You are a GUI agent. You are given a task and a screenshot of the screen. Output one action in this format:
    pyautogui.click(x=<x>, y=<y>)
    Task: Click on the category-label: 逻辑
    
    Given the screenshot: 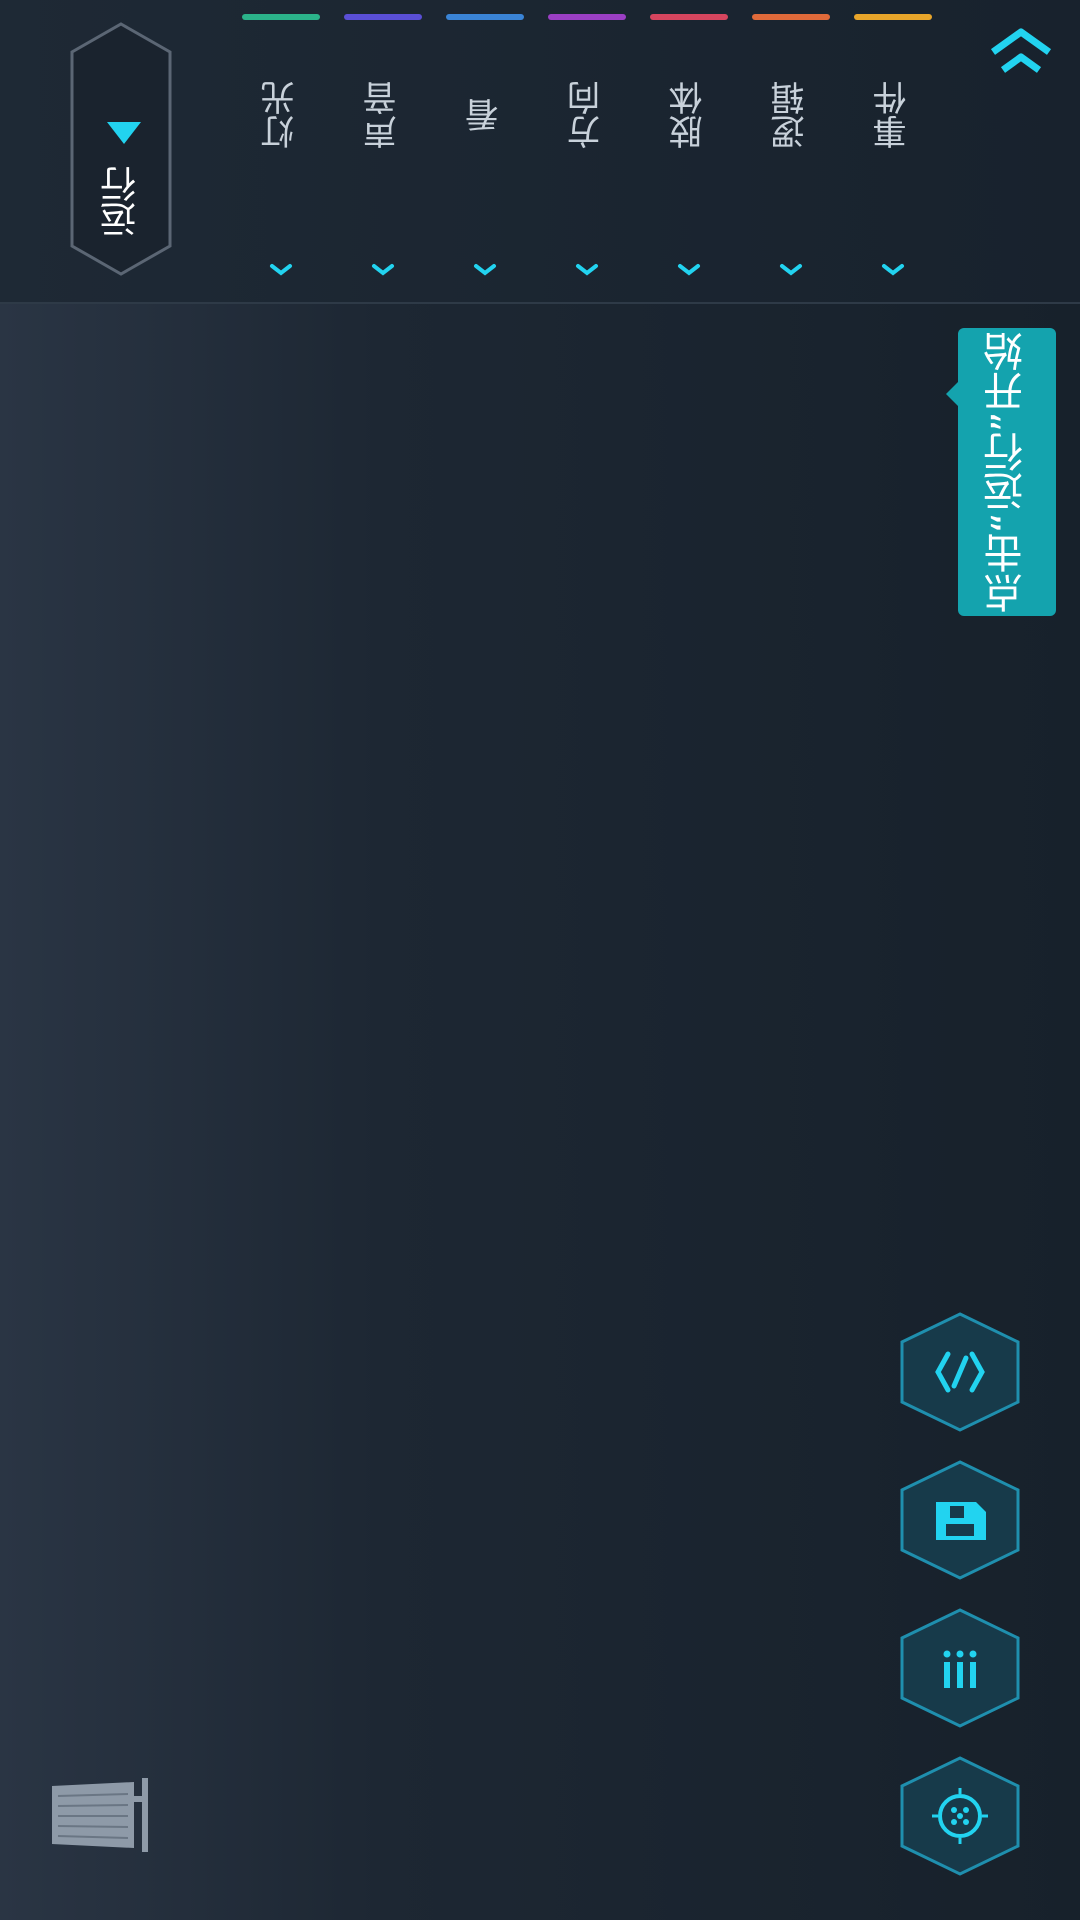 What is the action you would take?
    pyautogui.click(x=791, y=115)
    